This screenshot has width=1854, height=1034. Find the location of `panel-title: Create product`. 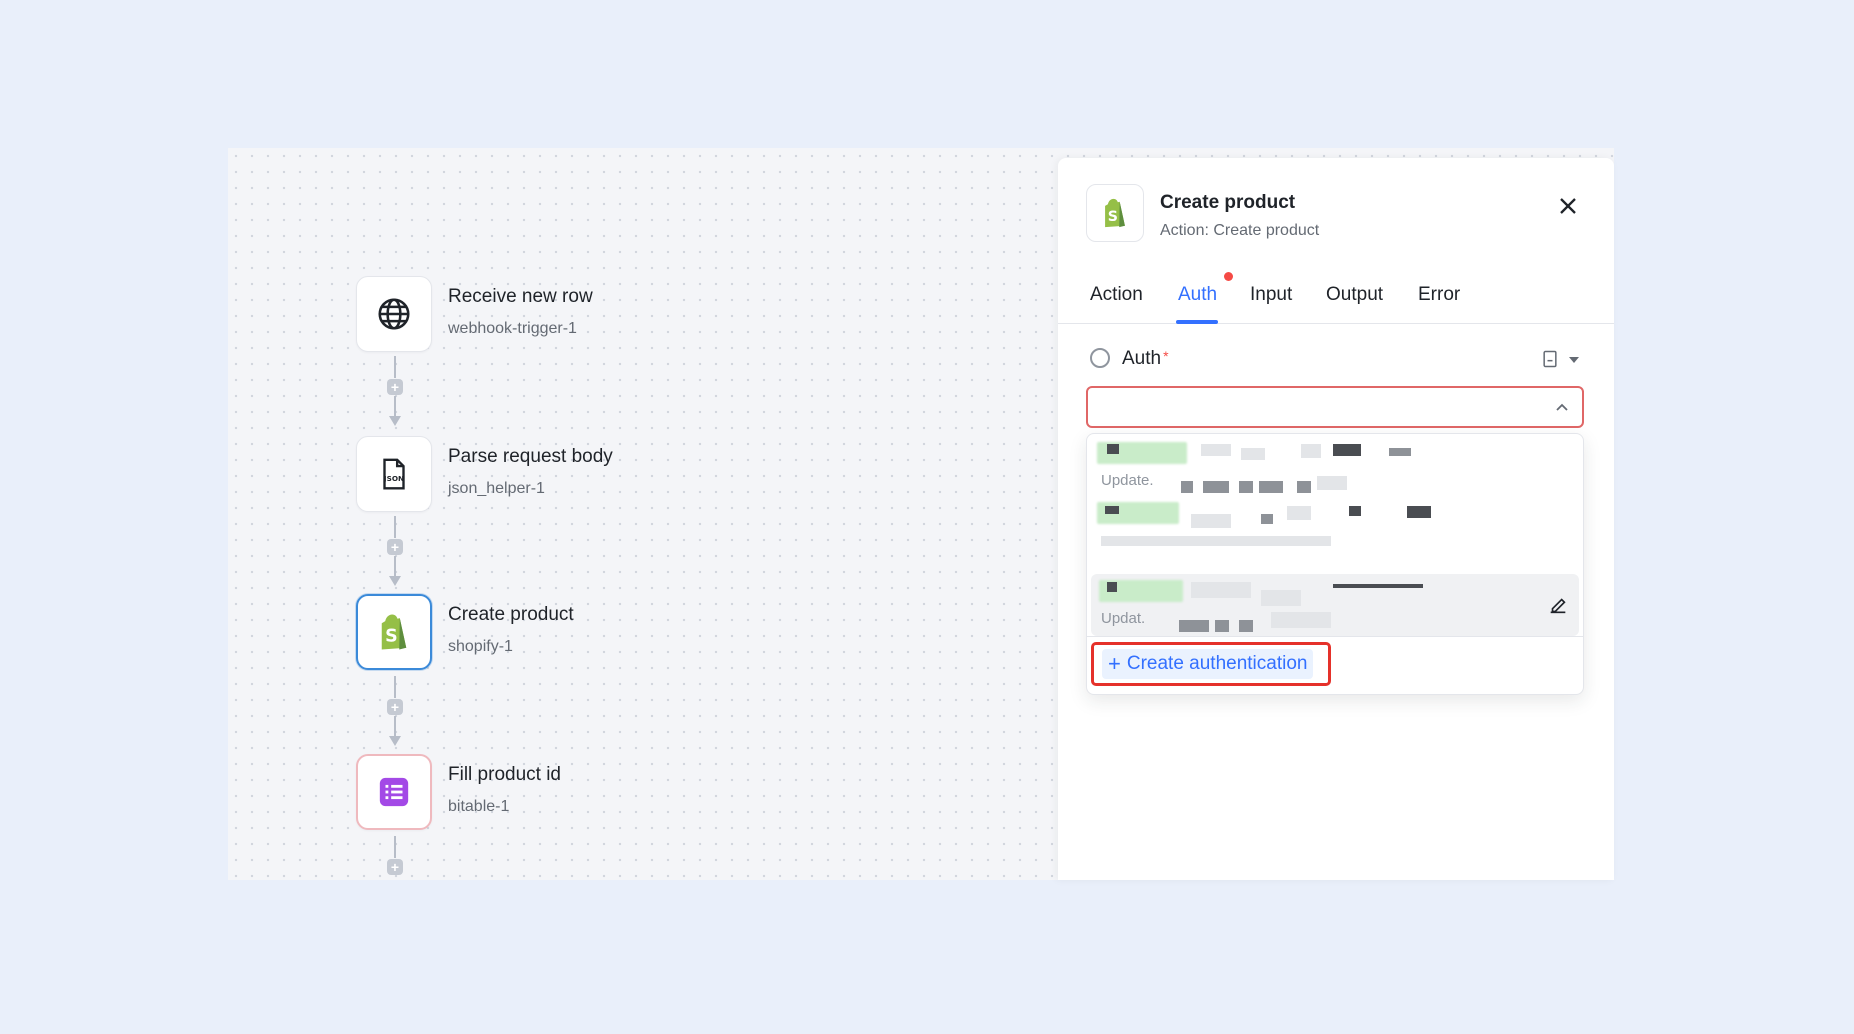

panel-title: Create product is located at coordinates (1228, 202).